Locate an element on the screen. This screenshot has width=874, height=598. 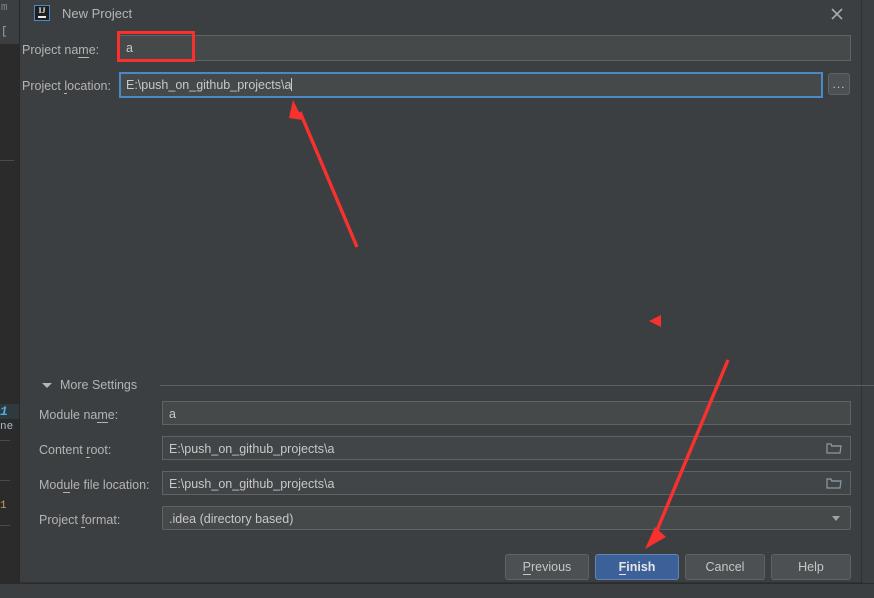
help-button: Help is located at coordinates (811, 567).